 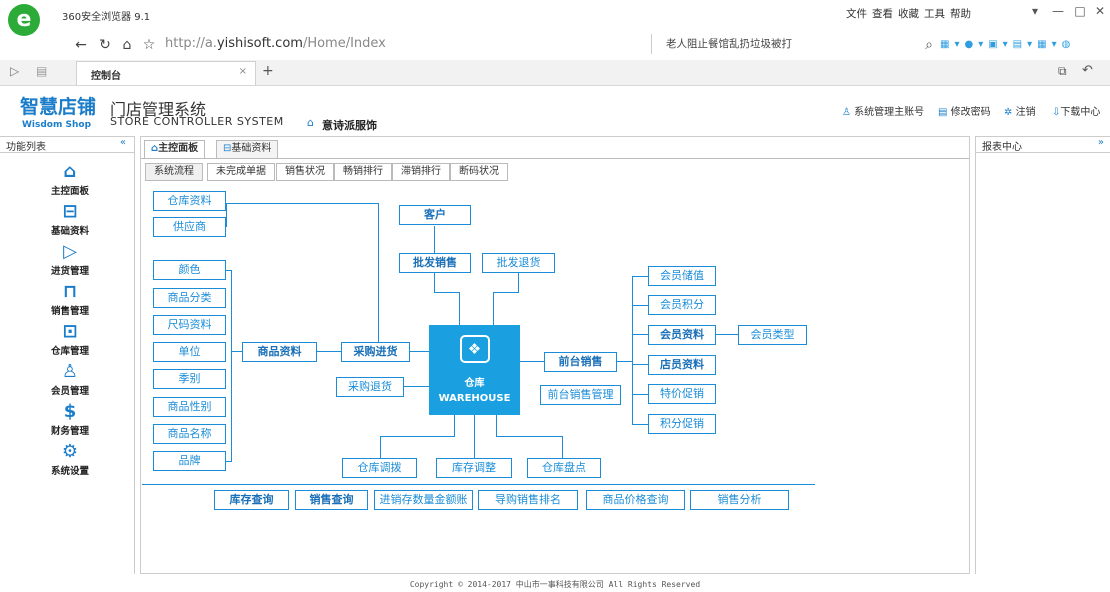 What do you see at coordinates (1035, 13) in the screenshot?
I see `skin-icon: ▾` at bounding box center [1035, 13].